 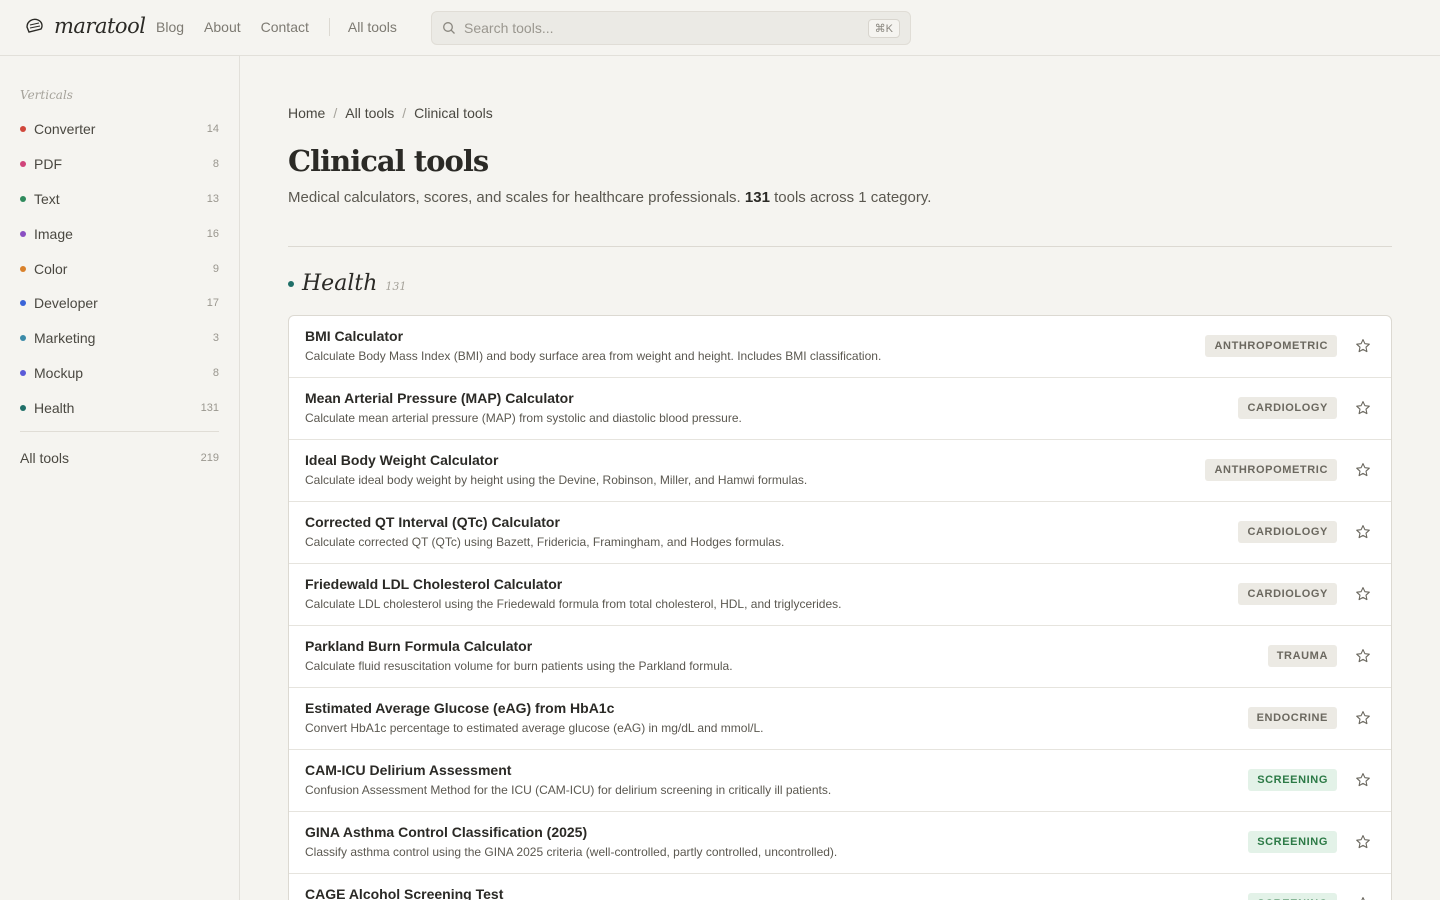 What do you see at coordinates (23, 303) in the screenshot?
I see `developer-dot-icon` at bounding box center [23, 303].